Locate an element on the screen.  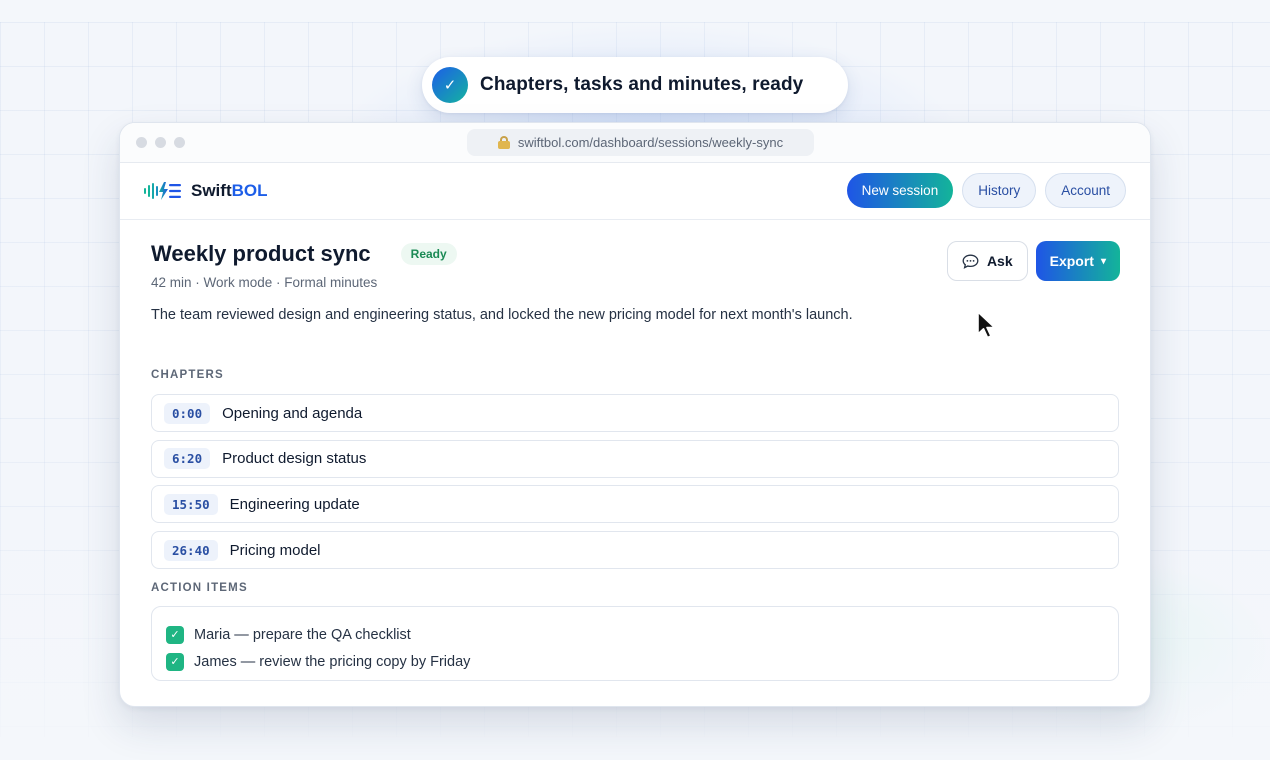
brand-name-accent: BOL is located at coordinates (249, 190).